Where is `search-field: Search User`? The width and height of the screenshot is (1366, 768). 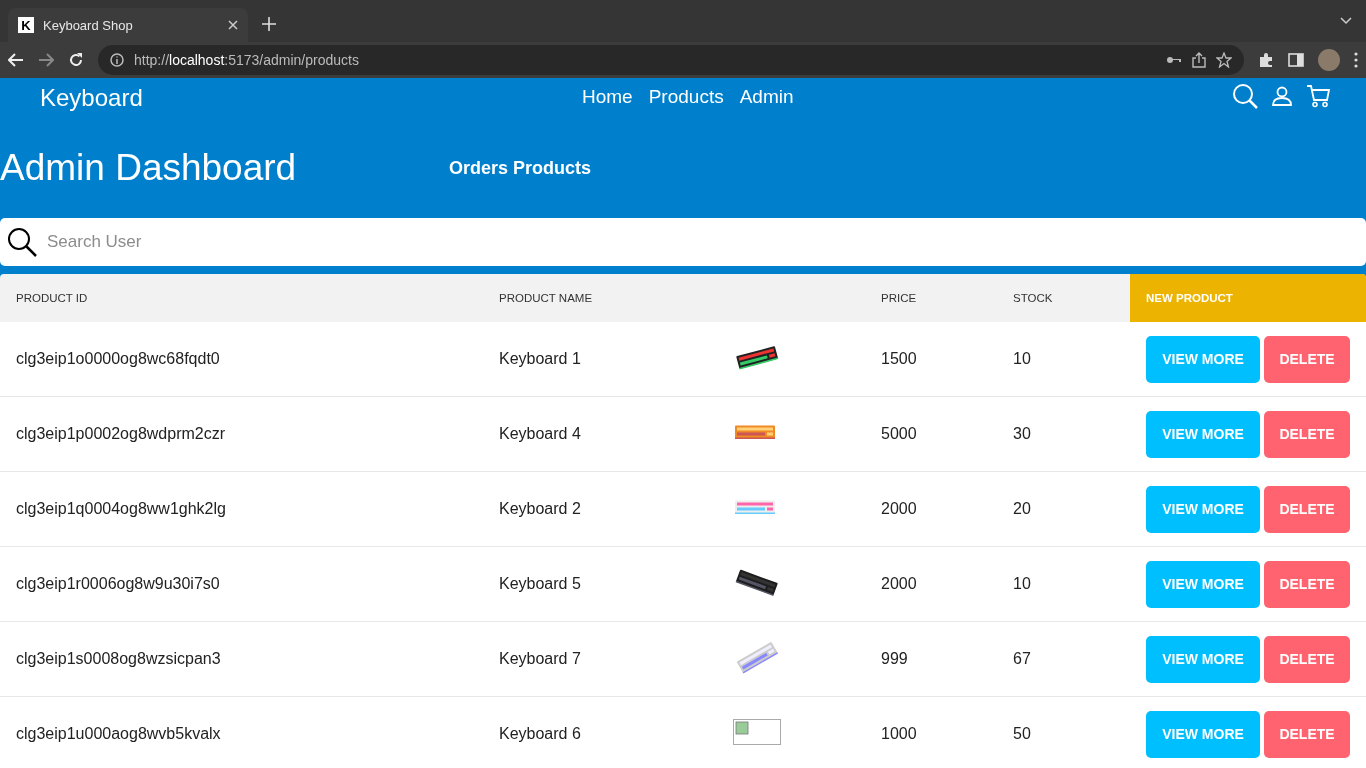 search-field: Search User is located at coordinates (705, 242).